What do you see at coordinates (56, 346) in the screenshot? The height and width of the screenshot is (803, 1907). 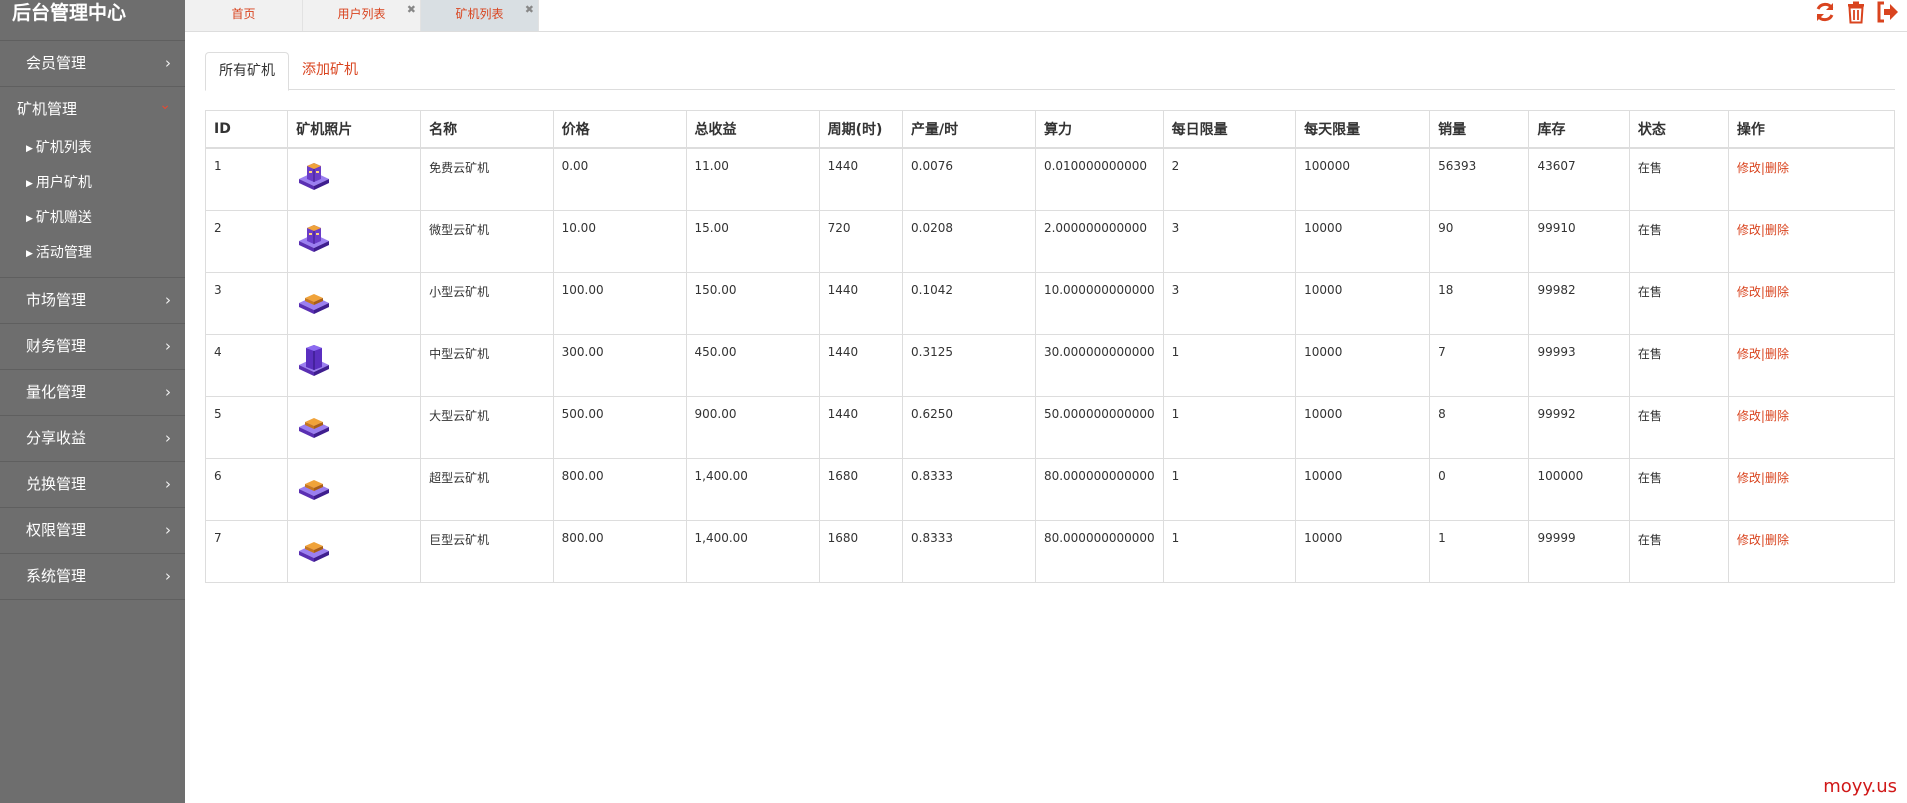 I see `menu-item-label: 财务管理` at bounding box center [56, 346].